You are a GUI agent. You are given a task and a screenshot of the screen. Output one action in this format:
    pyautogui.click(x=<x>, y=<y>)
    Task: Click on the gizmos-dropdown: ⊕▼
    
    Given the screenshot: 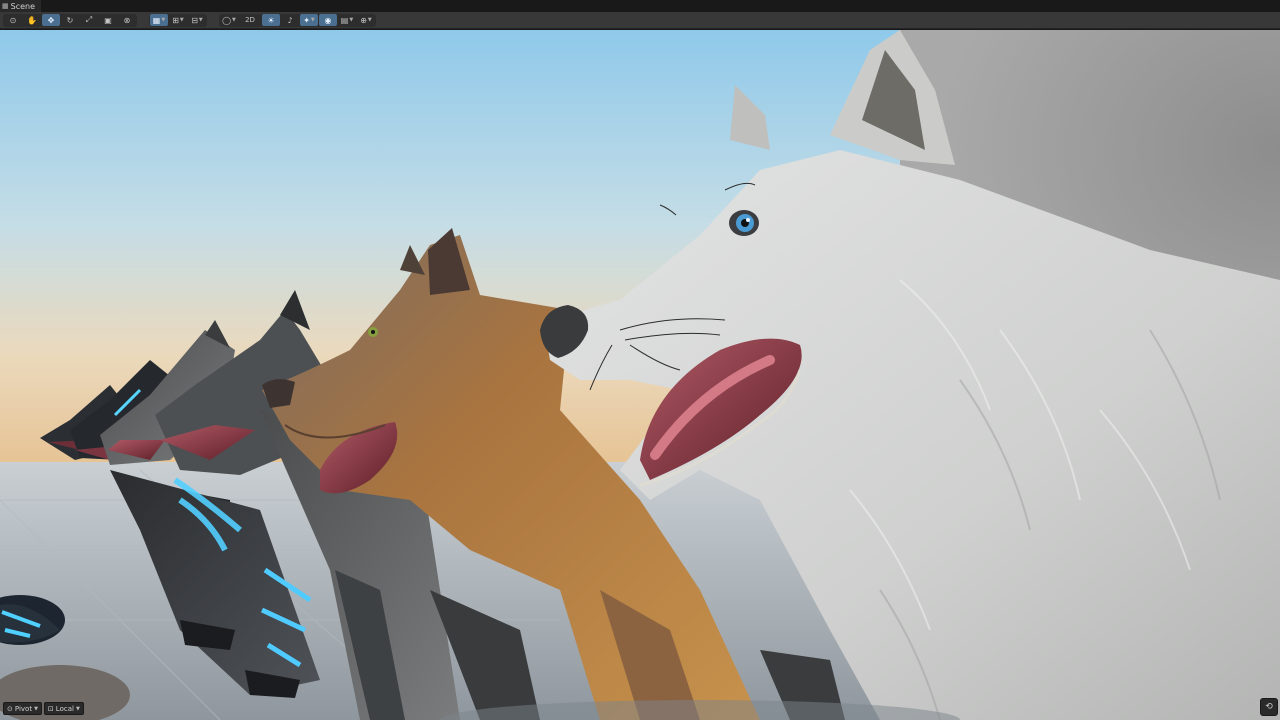 What is the action you would take?
    pyautogui.click(x=366, y=20)
    